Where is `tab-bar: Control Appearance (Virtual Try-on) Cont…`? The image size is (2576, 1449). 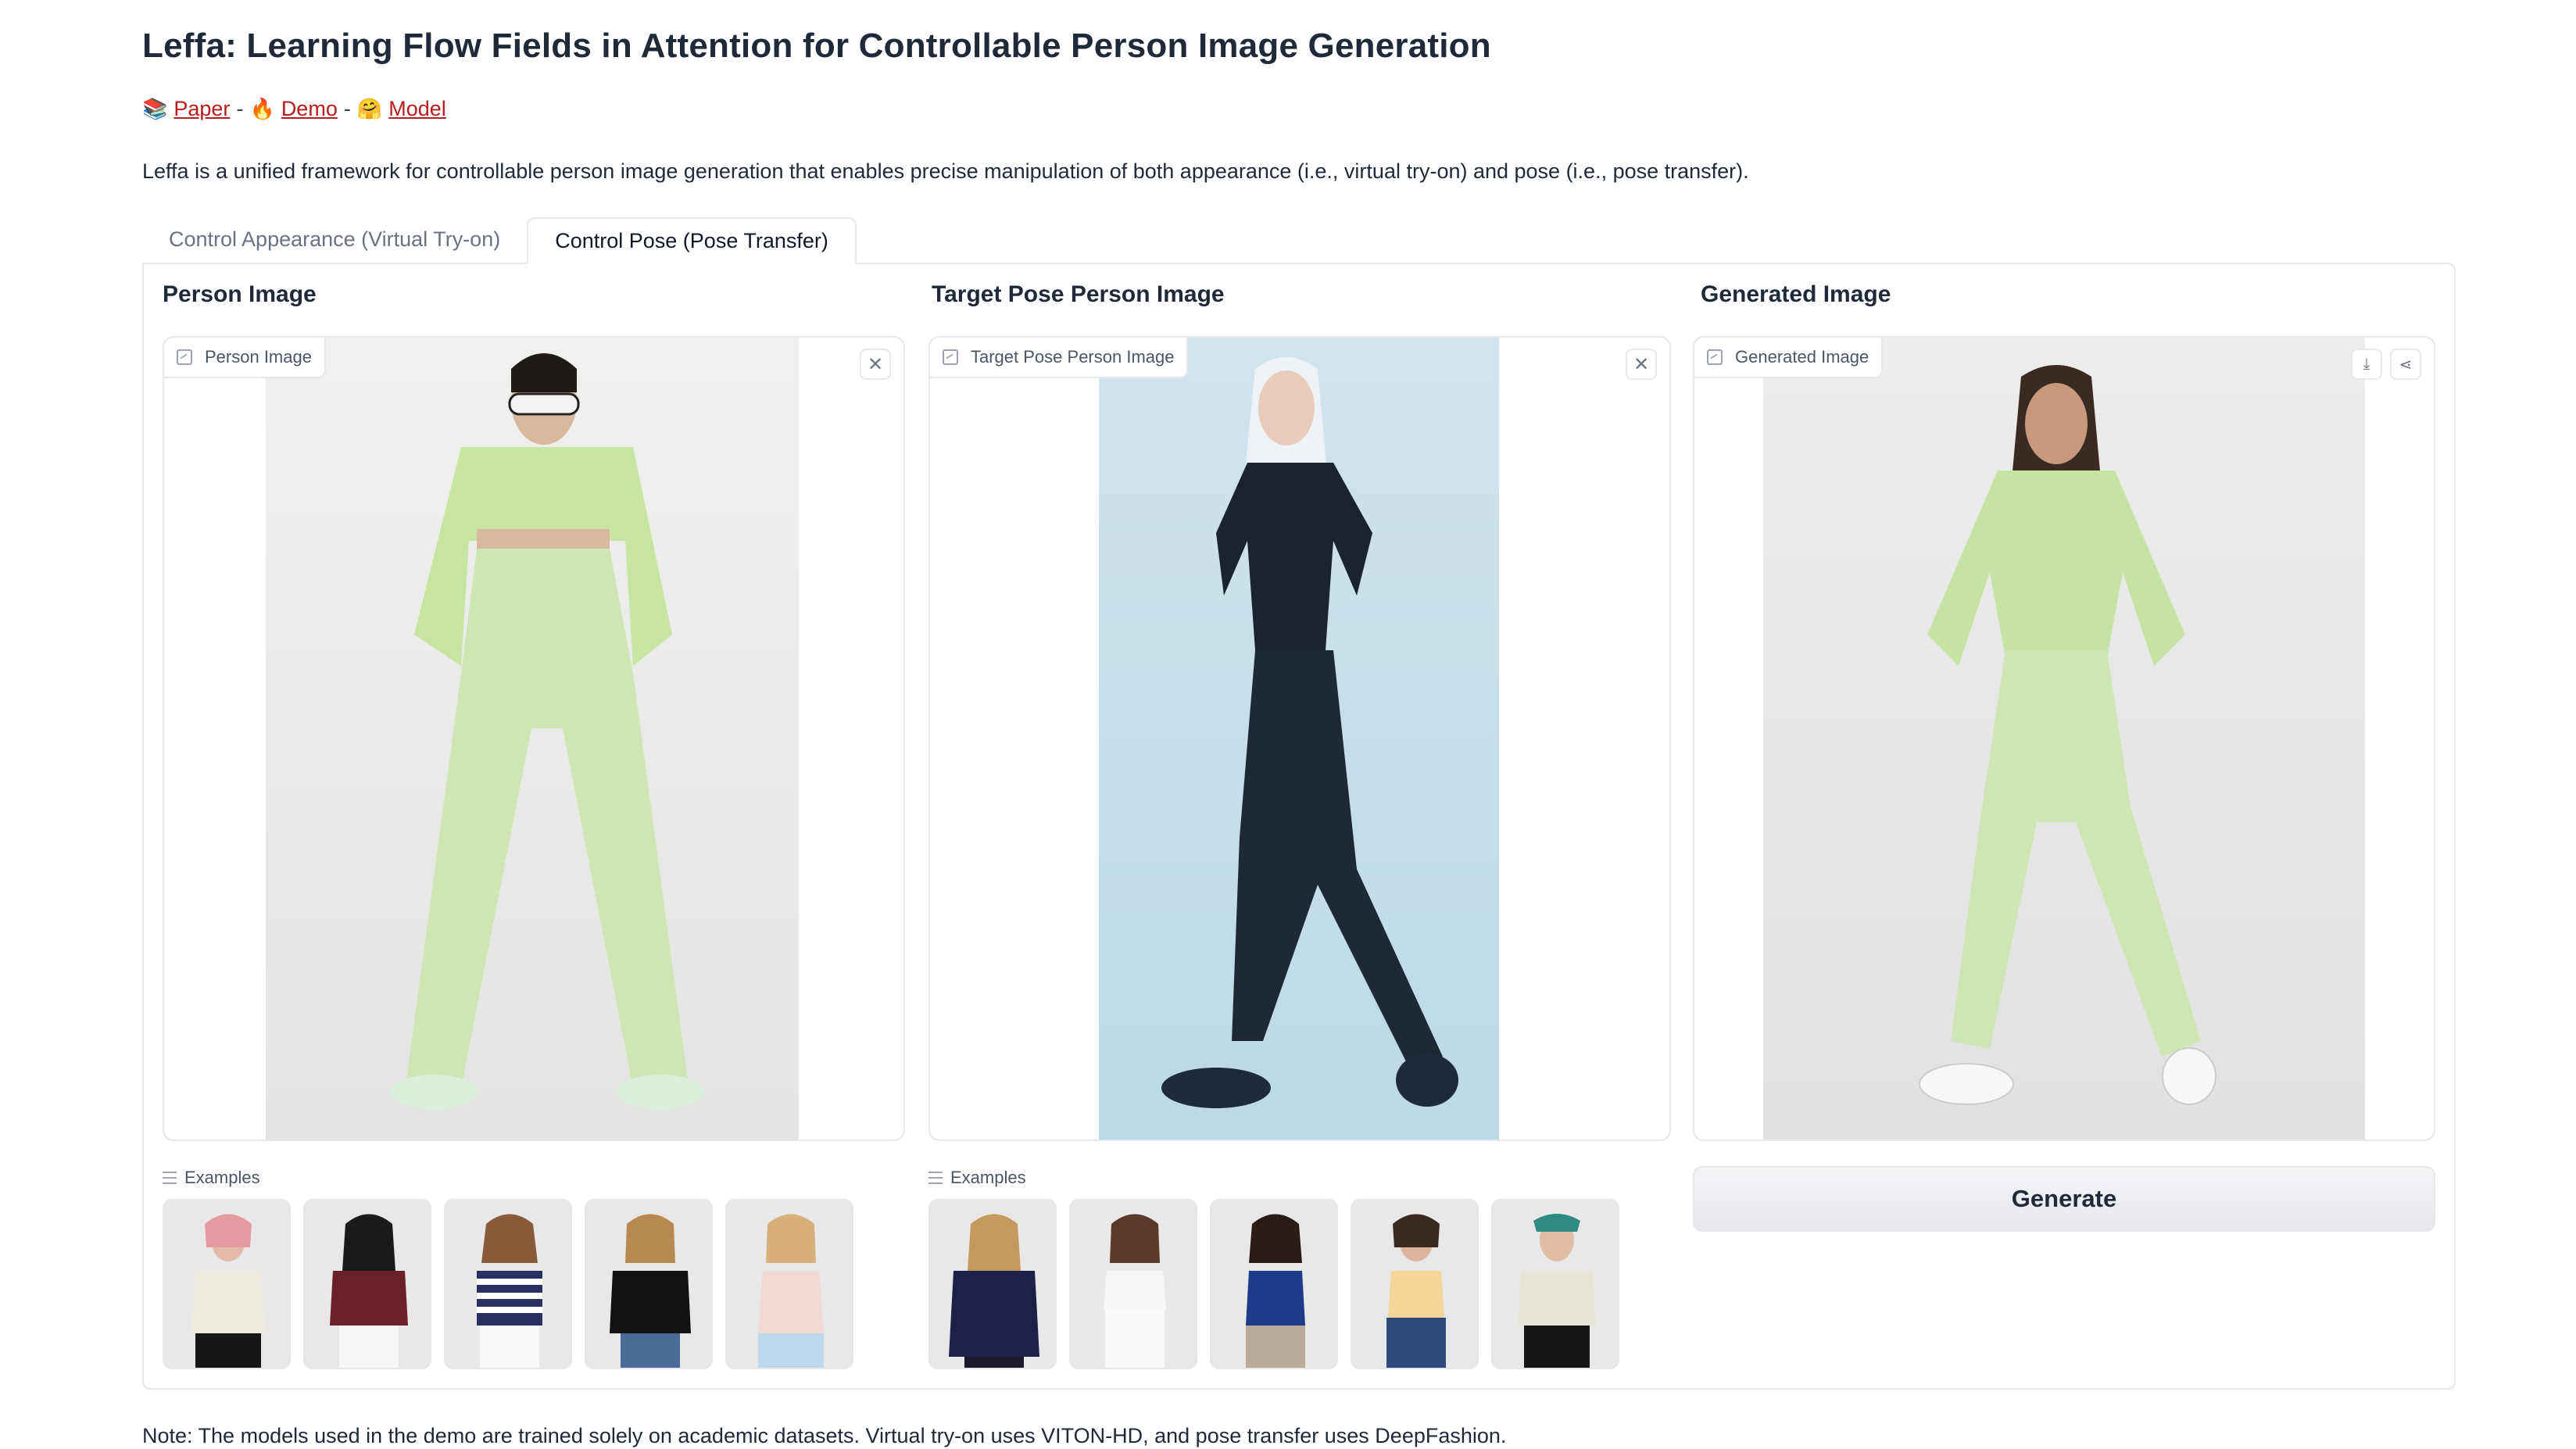
tab-bar: Control Appearance (Virtual Try-on) Cont… is located at coordinates (499, 240).